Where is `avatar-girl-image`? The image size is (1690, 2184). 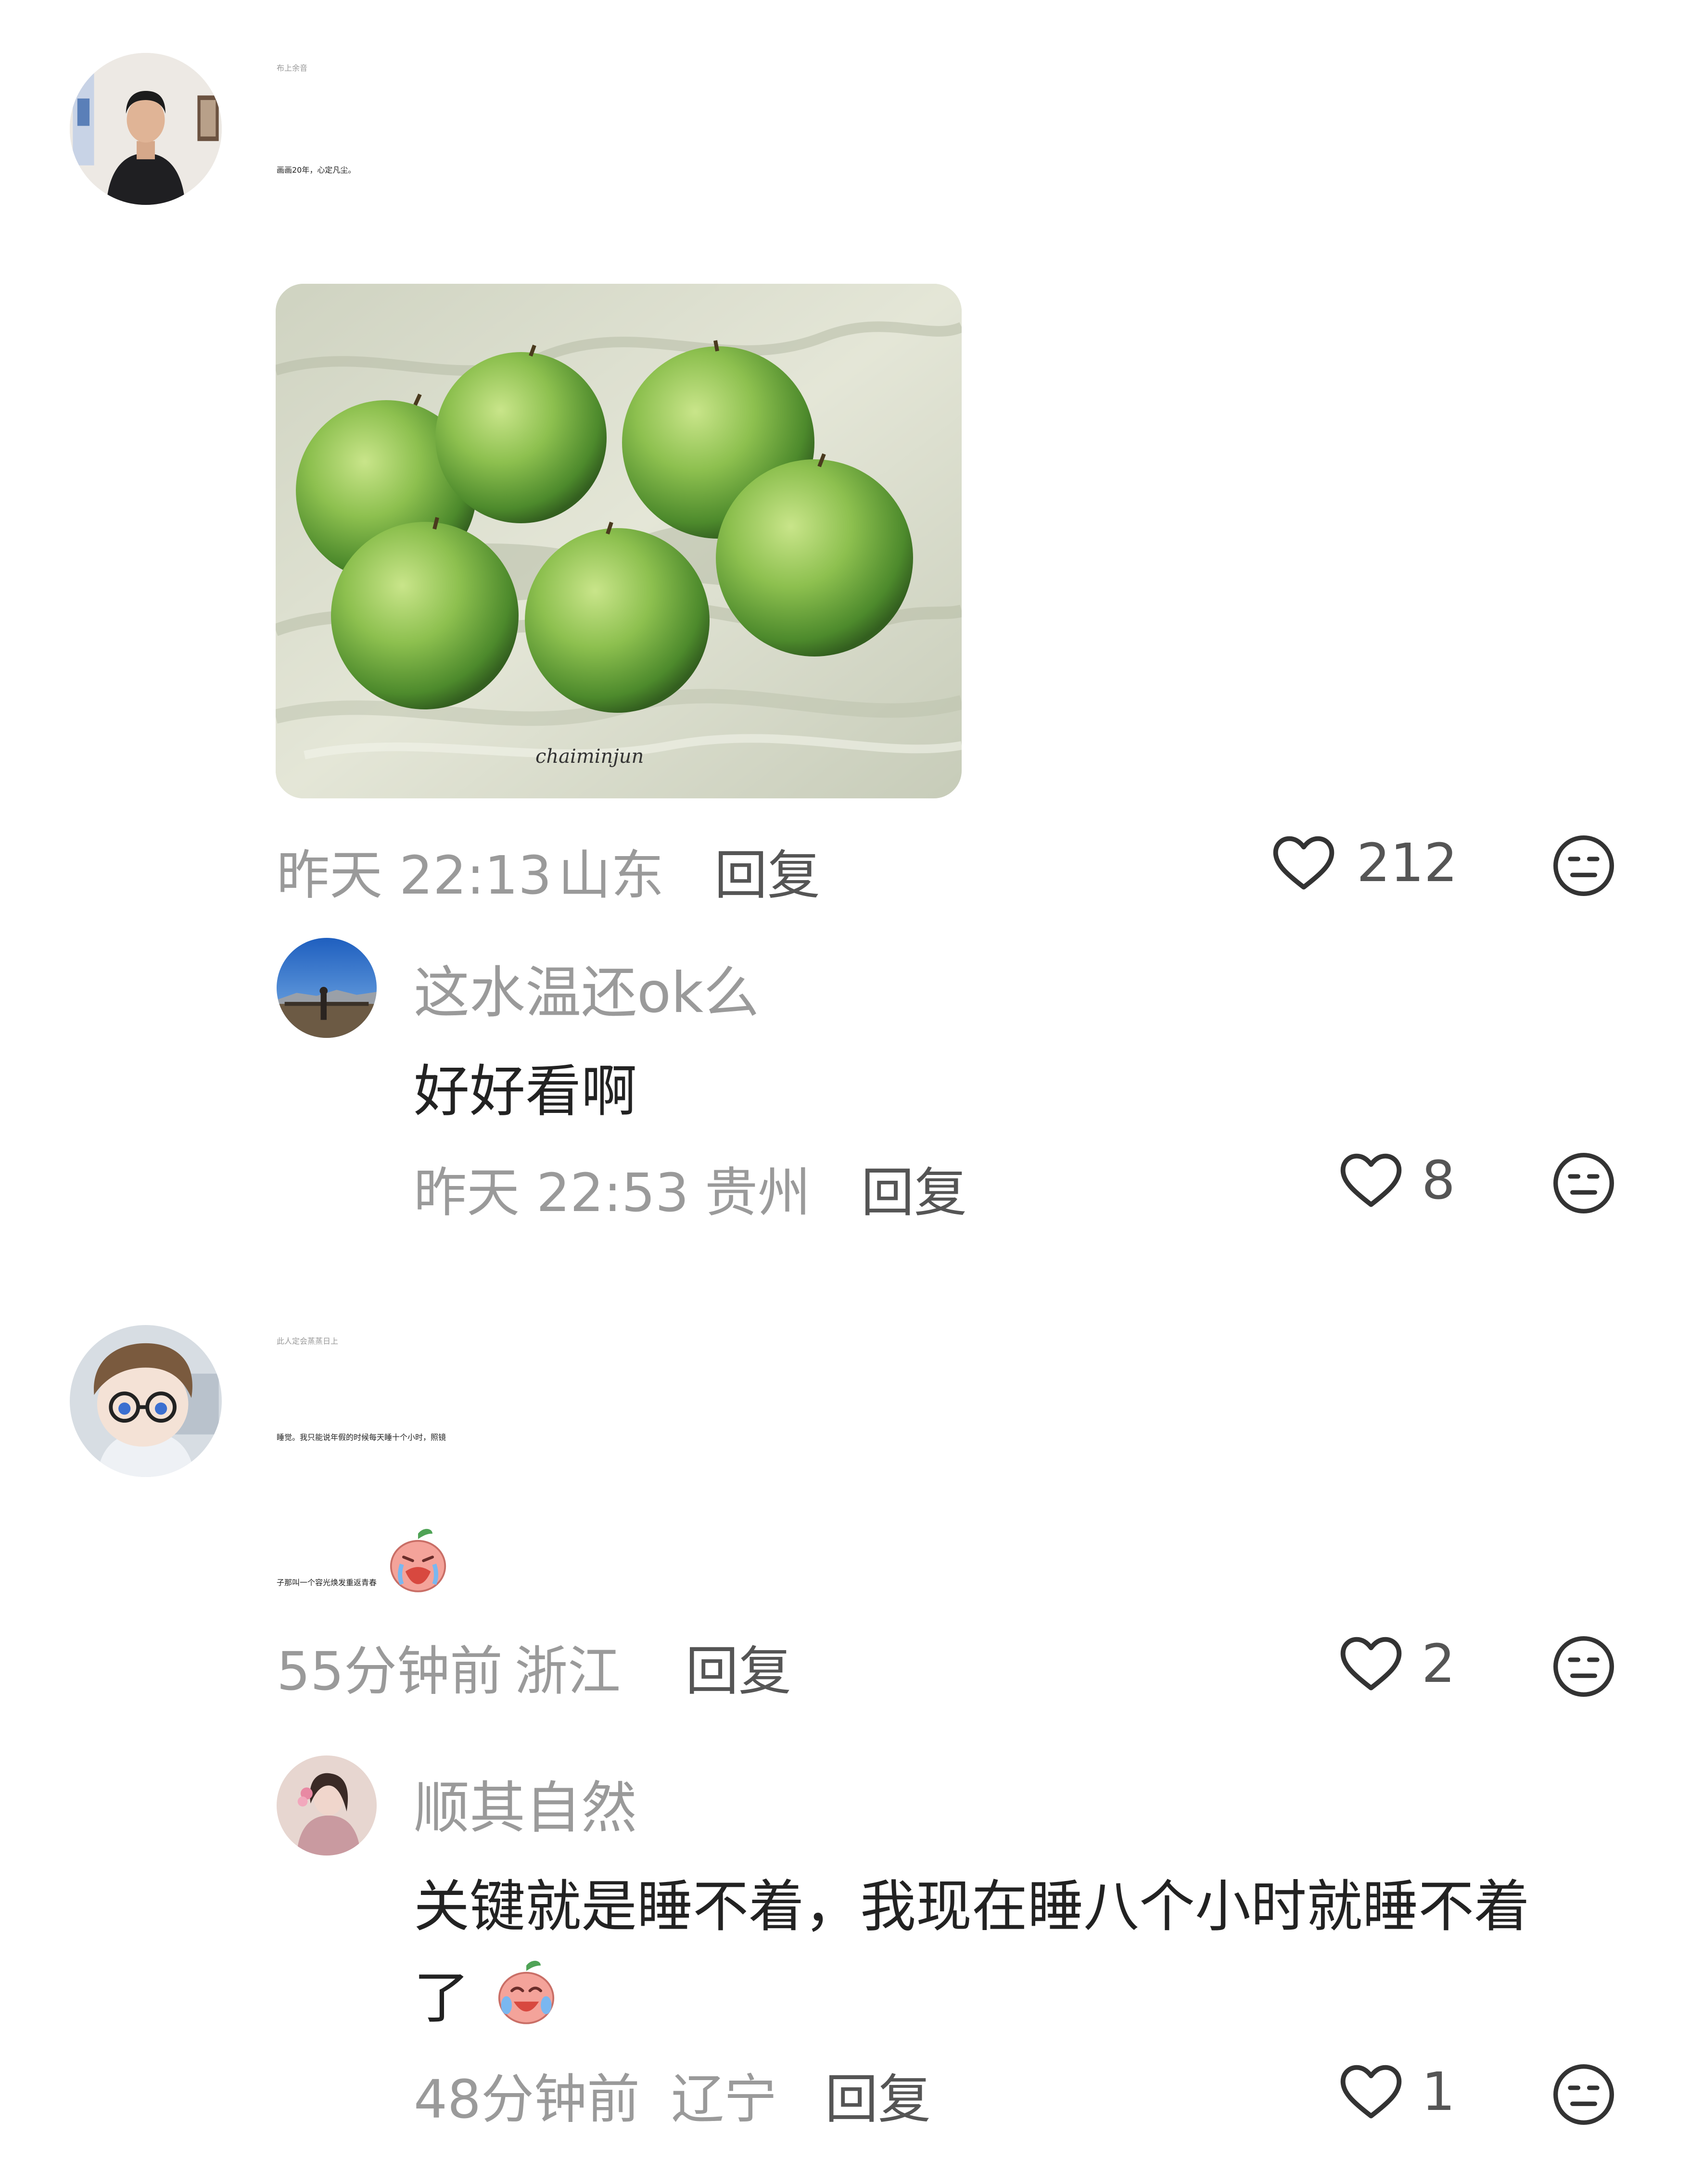 avatar-girl-image is located at coordinates (327, 1806).